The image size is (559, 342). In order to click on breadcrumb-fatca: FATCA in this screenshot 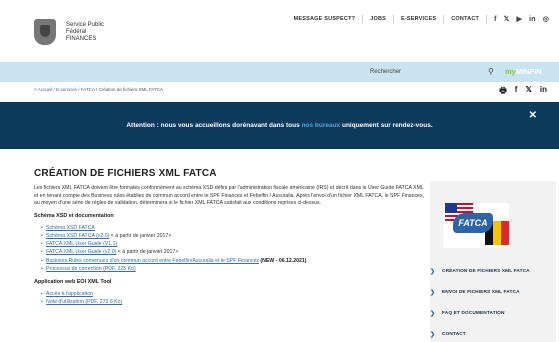, I will do `click(88, 89)`.